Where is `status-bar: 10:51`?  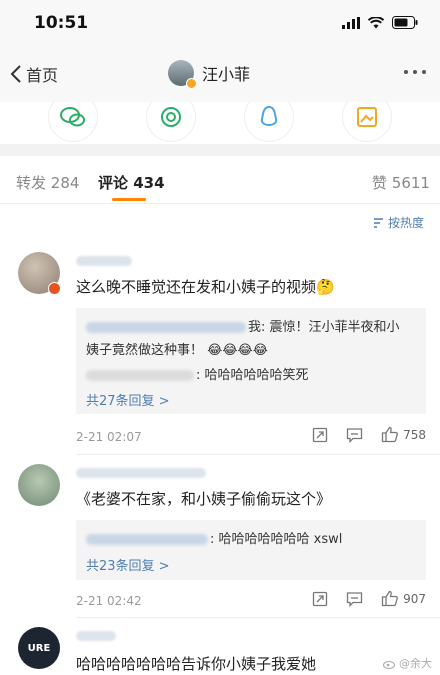
status-bar: 10:51 is located at coordinates (220, 24).